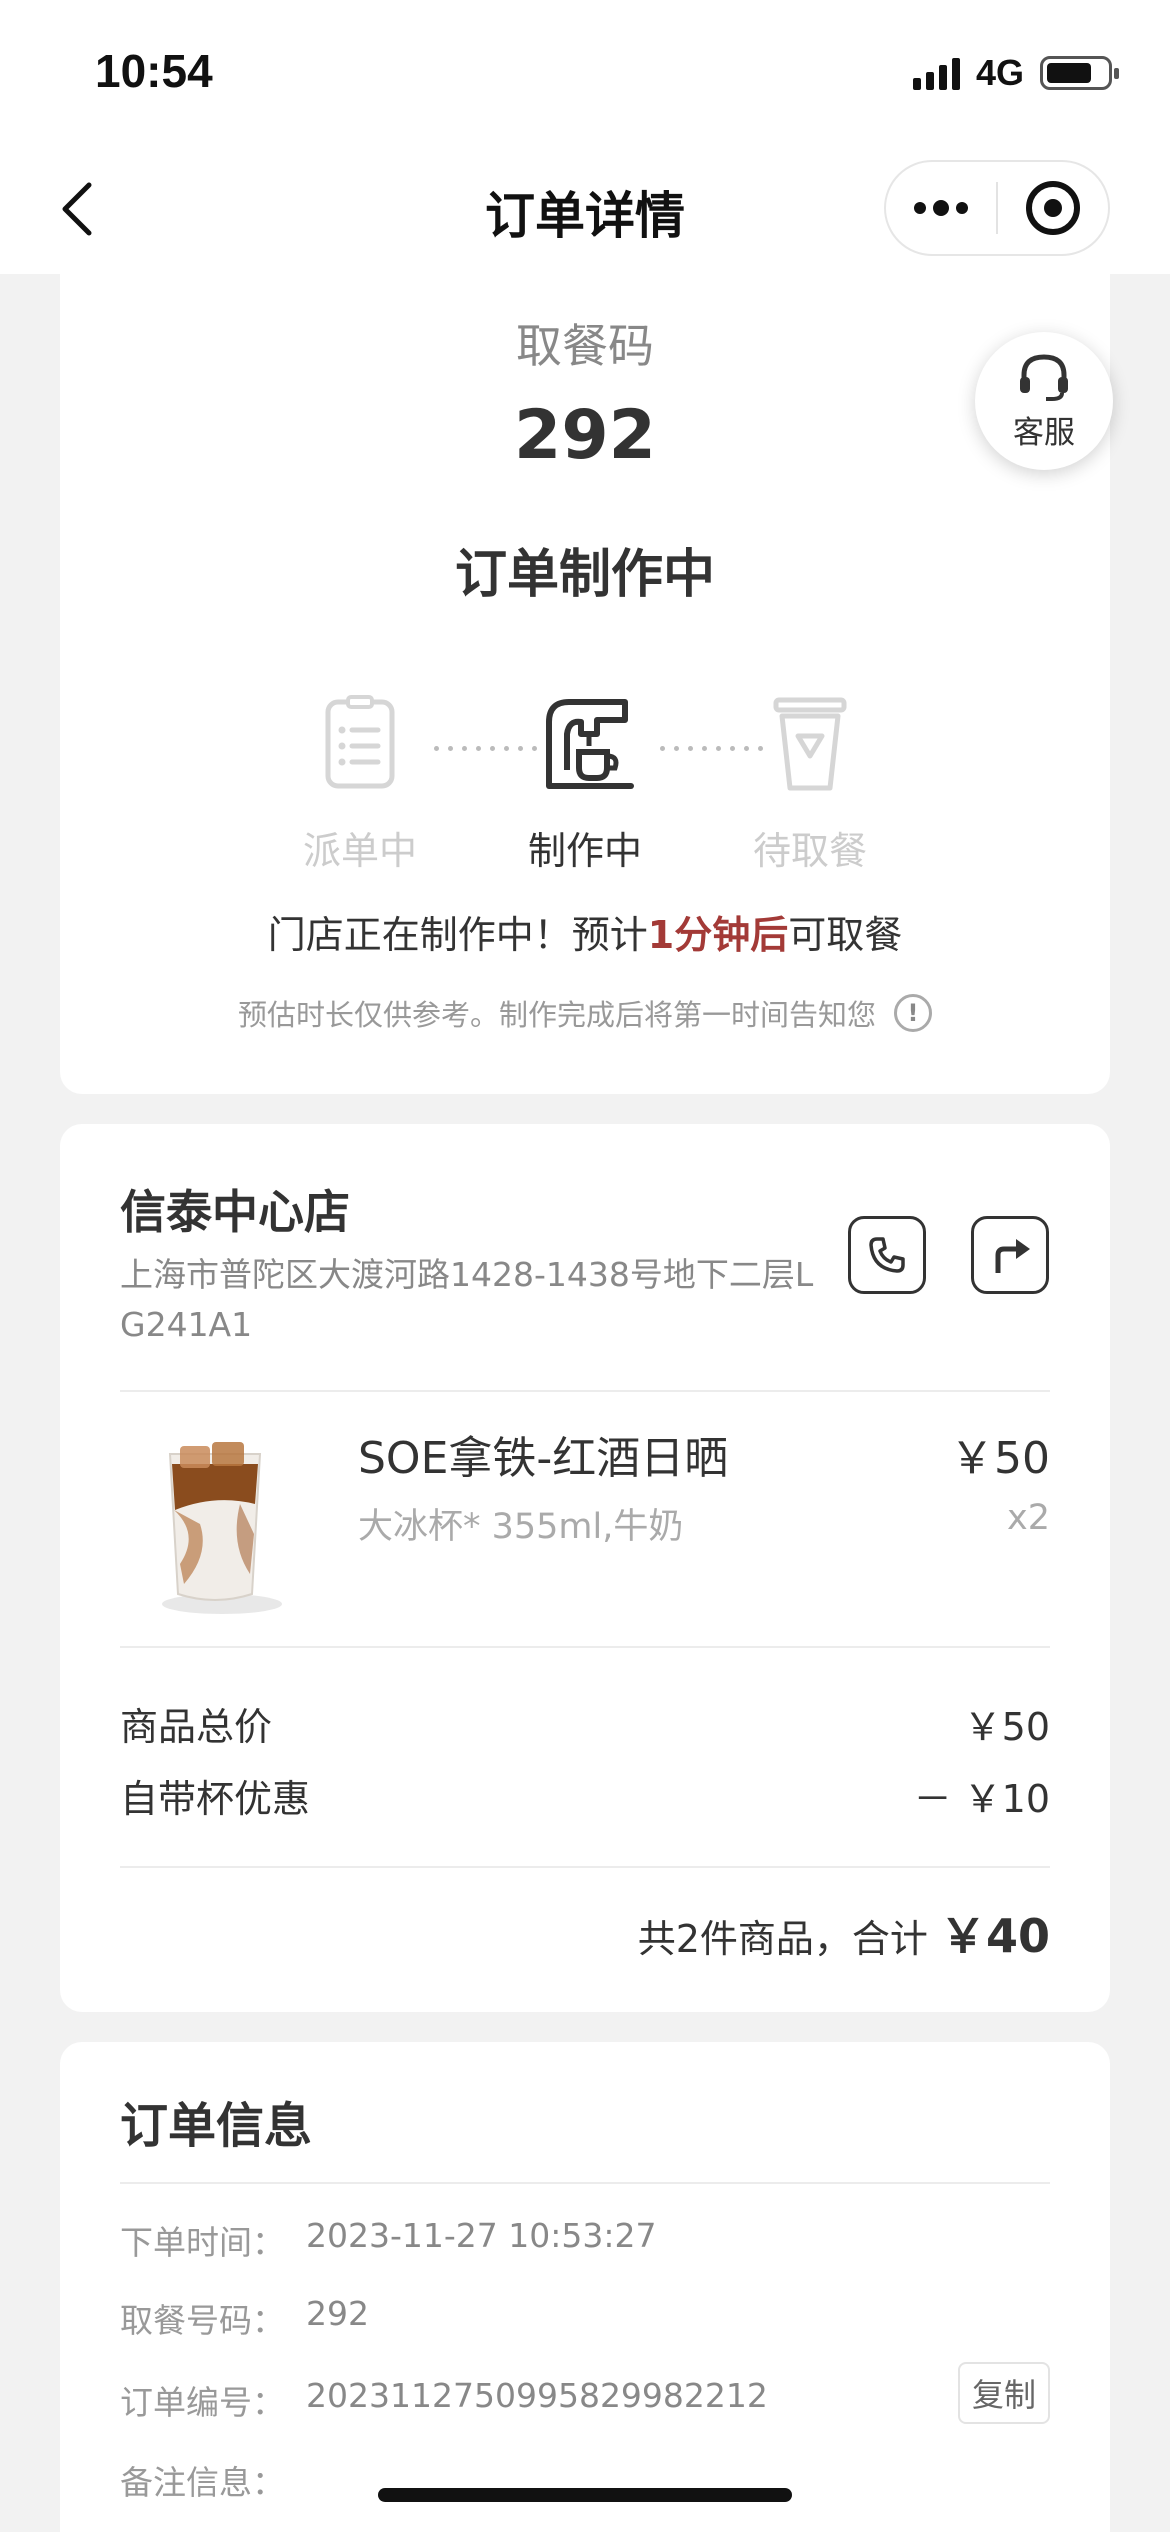  Describe the element at coordinates (1044, 432) in the screenshot. I see `customer-service-label: 客服` at that location.